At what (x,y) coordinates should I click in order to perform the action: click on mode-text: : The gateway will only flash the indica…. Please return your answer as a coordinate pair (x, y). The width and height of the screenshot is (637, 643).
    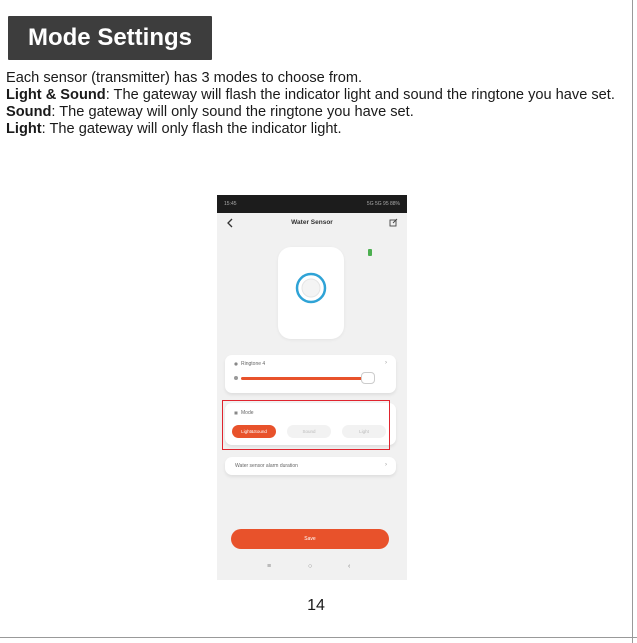
    Looking at the image, I should click on (191, 129).